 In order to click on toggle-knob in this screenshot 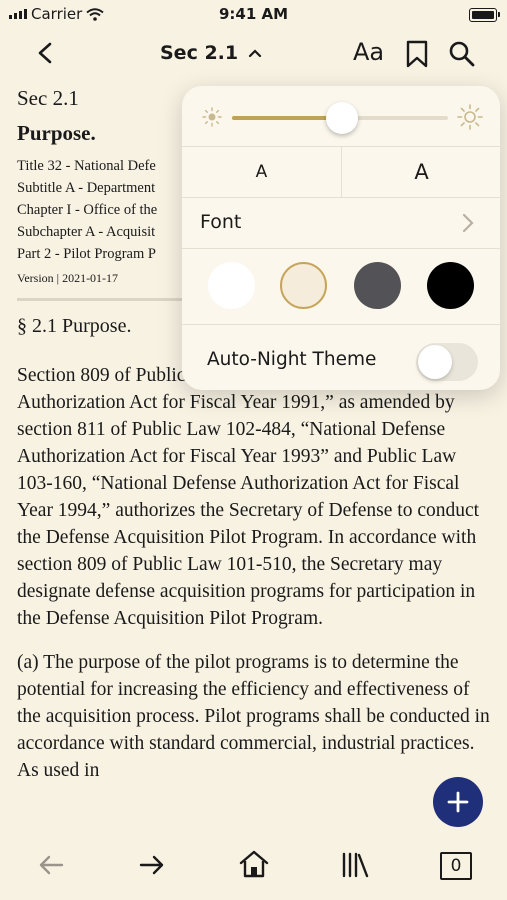, I will do `click(435, 362)`.